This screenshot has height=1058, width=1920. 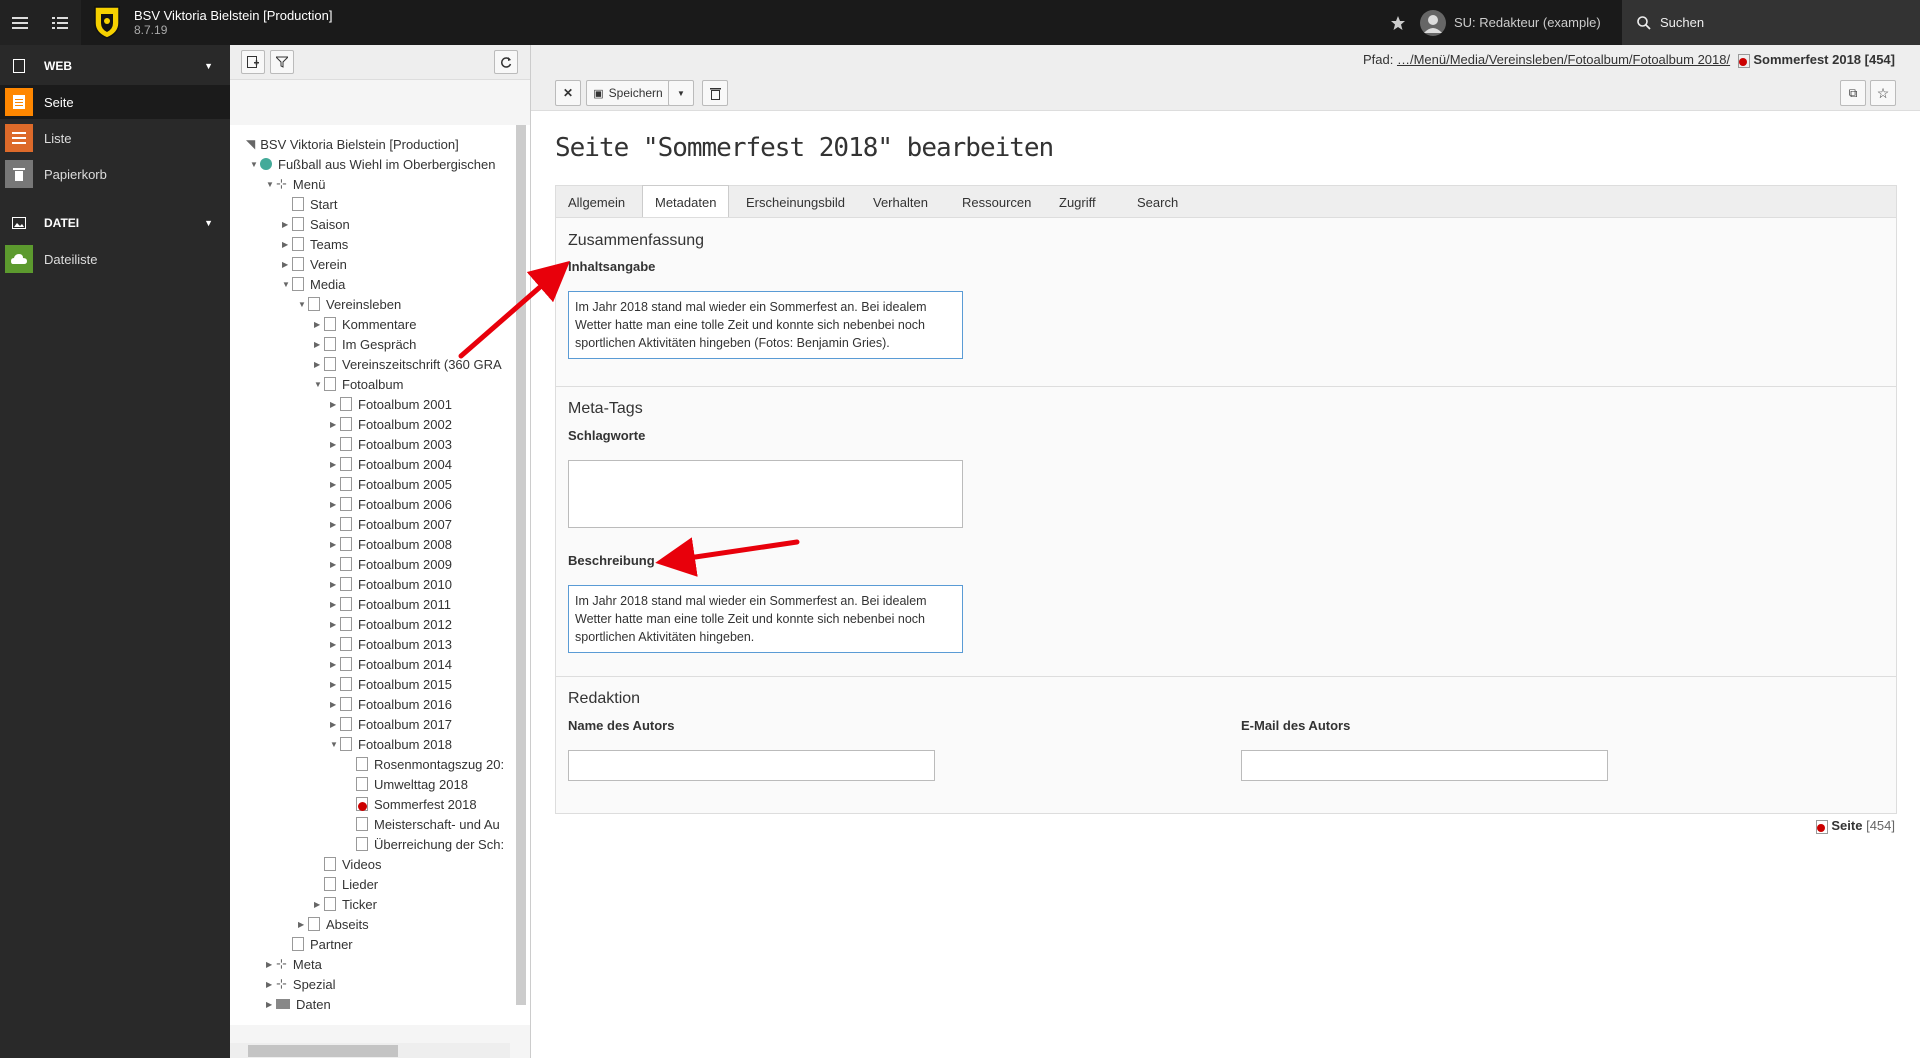 What do you see at coordinates (391, 444) in the screenshot?
I see `tree-node: ▶ Fotoalbum 2003` at bounding box center [391, 444].